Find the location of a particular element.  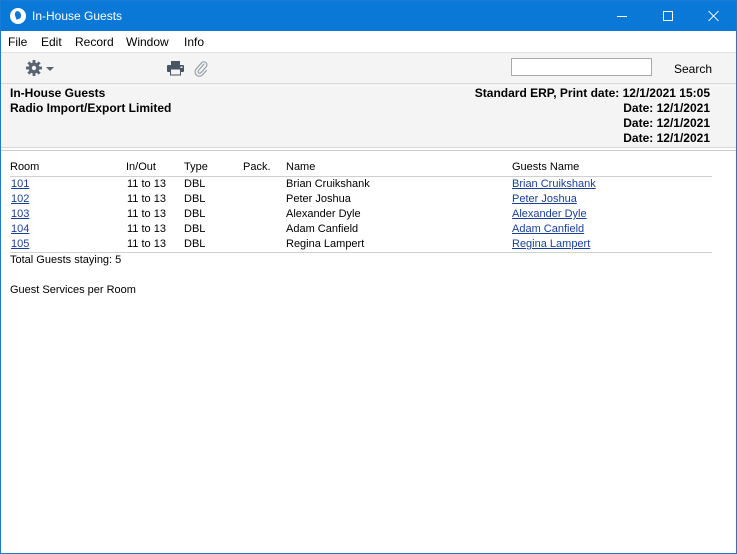

app-logo-icon is located at coordinates (18, 16).